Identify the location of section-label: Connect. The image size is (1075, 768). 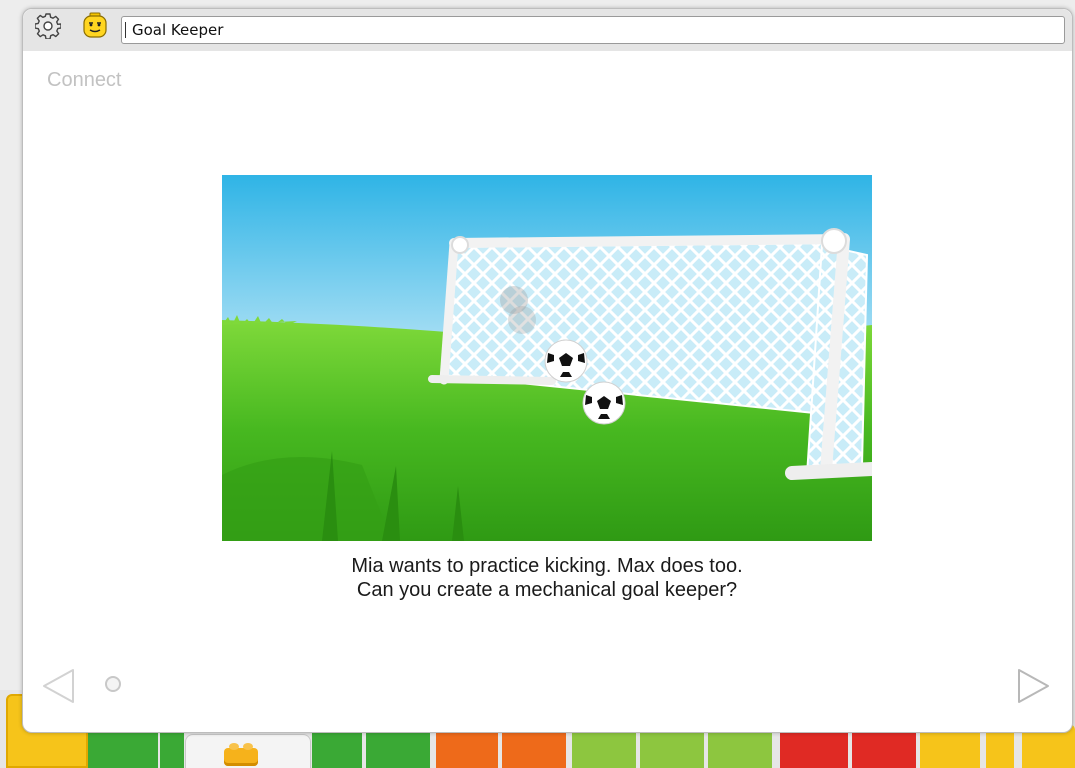
(84, 80).